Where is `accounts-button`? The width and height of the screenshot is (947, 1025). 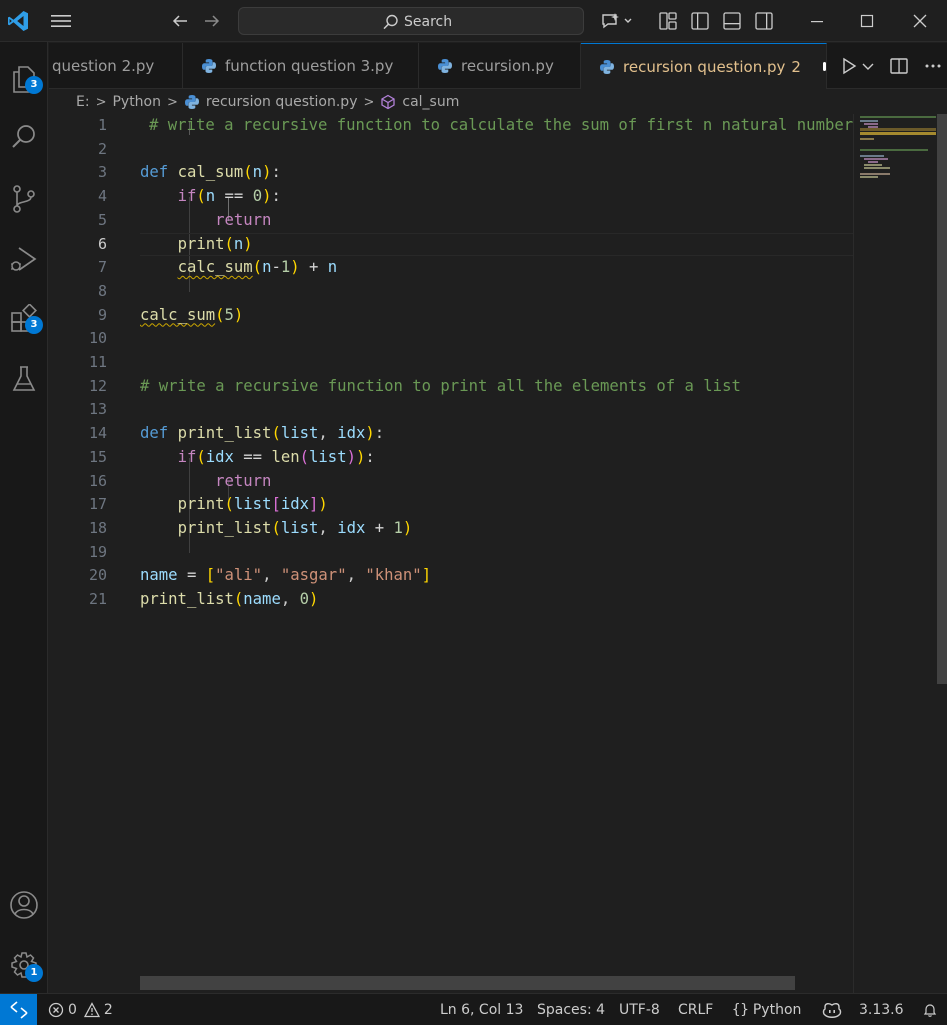 accounts-button is located at coordinates (24, 902).